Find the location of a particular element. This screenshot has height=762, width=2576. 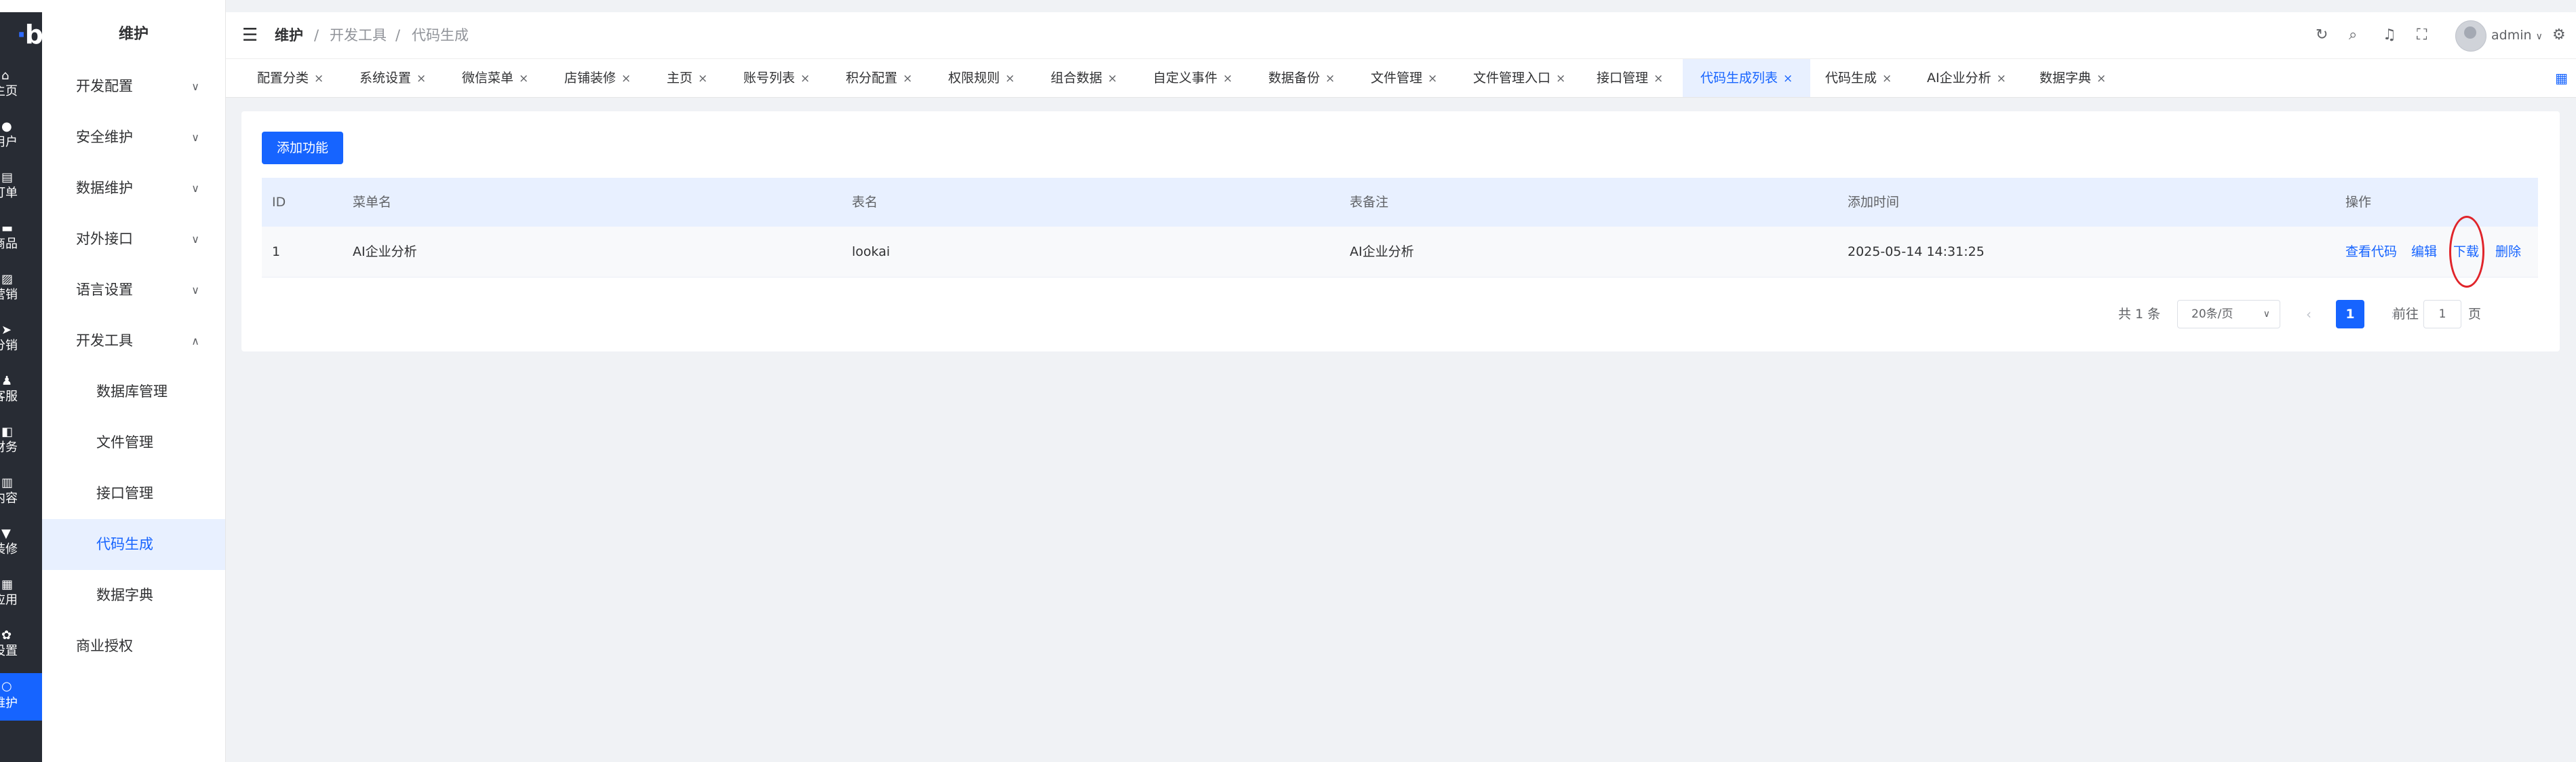

sidebar-item-language: 语言设置 ∨ is located at coordinates (133, 290).